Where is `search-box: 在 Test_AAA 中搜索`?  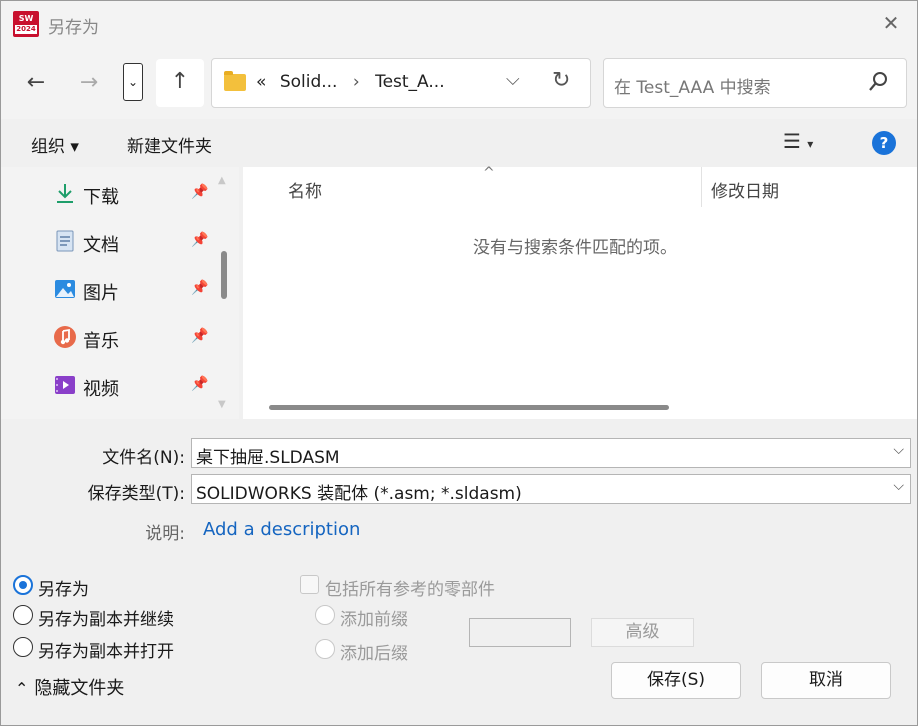 search-box: 在 Test_AAA 中搜索 is located at coordinates (755, 83).